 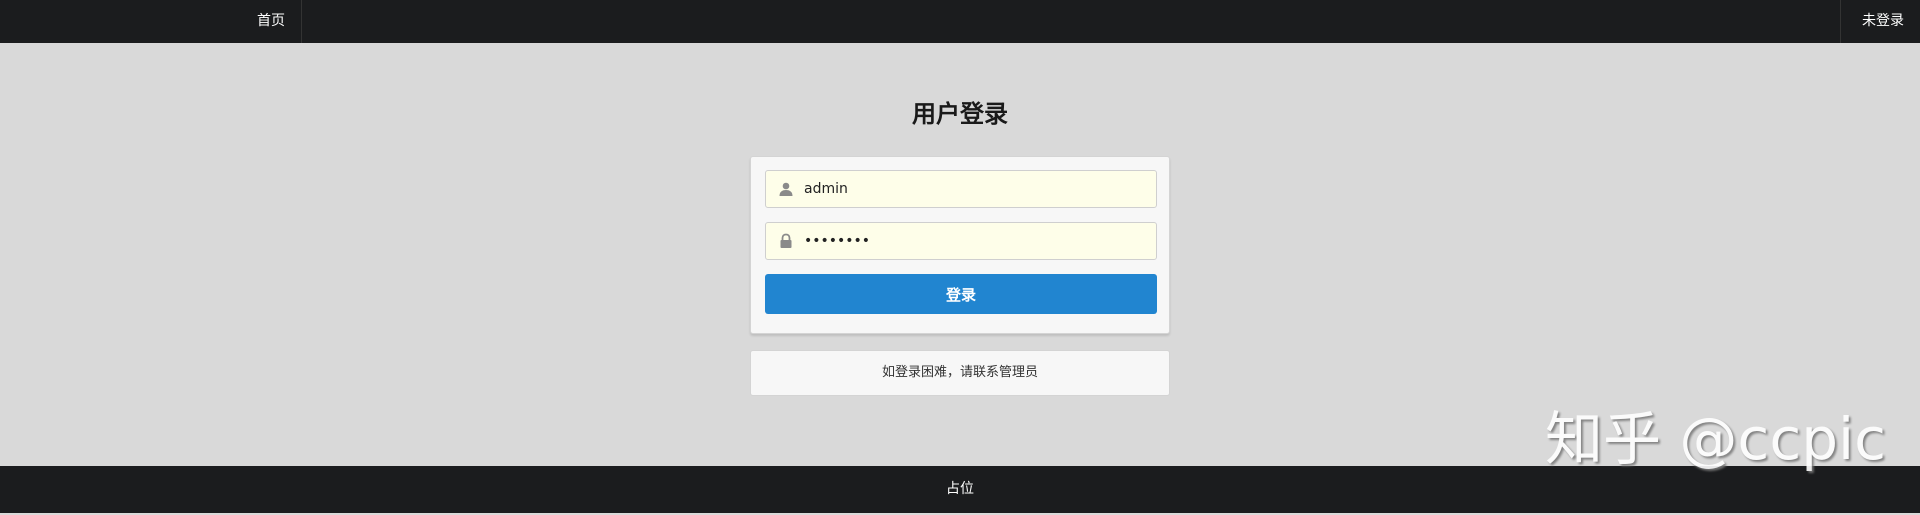 I want to click on login-button: 登录, so click(x=961, y=294).